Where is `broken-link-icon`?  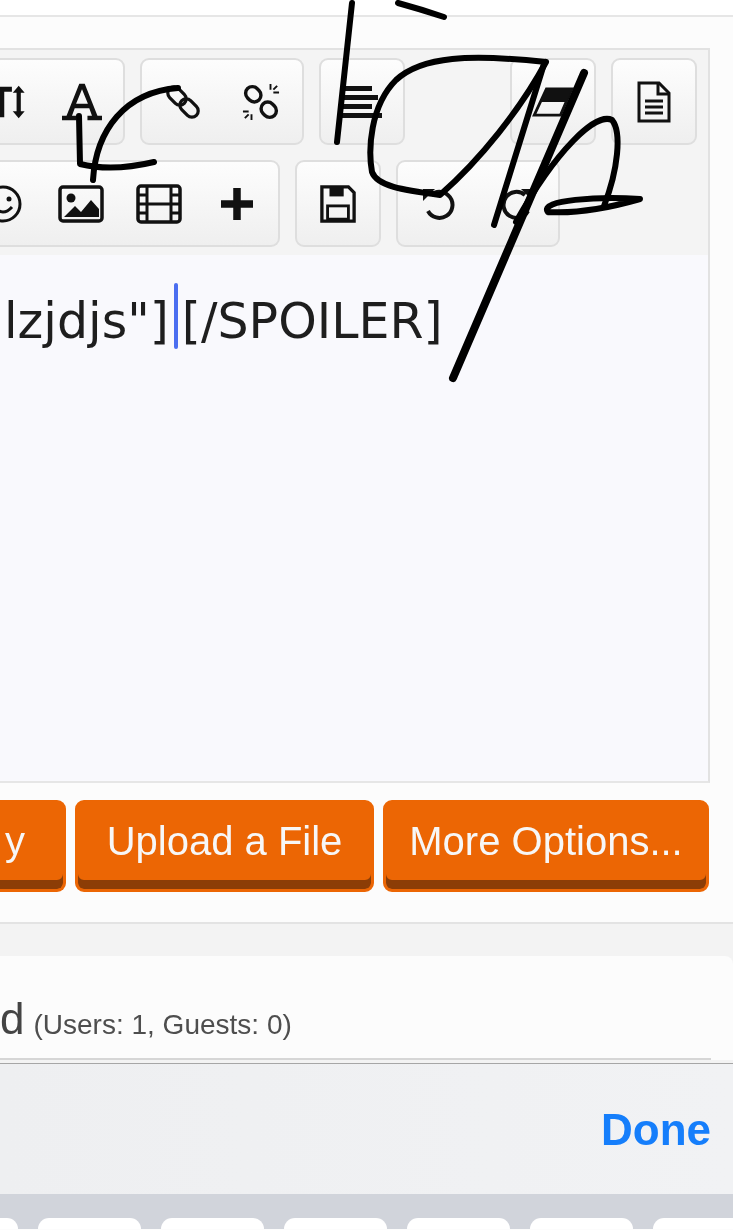 broken-link-icon is located at coordinates (261, 101).